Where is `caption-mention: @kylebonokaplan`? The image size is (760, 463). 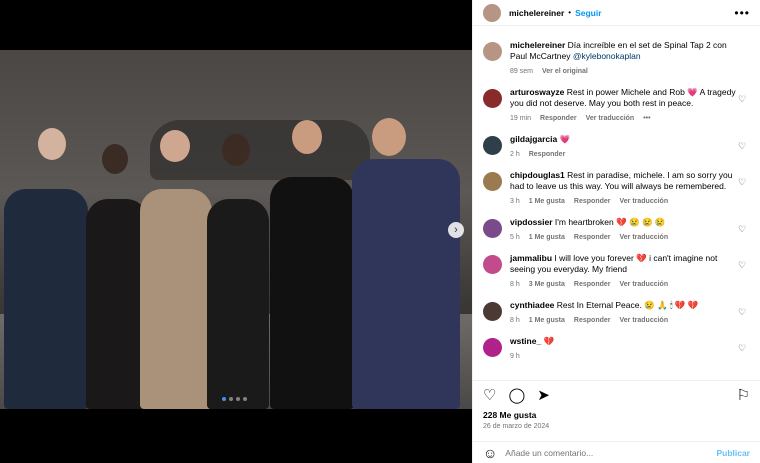
caption-mention: @kylebonokaplan is located at coordinates (607, 56).